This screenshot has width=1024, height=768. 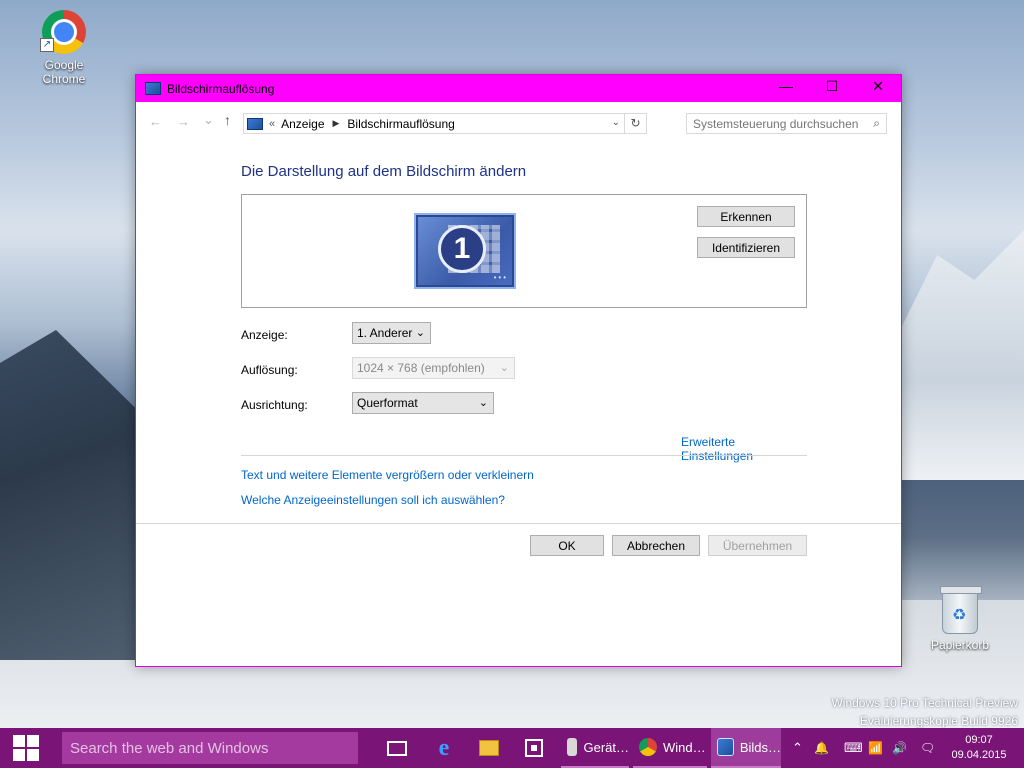 I want to click on clock-time: 09:07, so click(x=979, y=740).